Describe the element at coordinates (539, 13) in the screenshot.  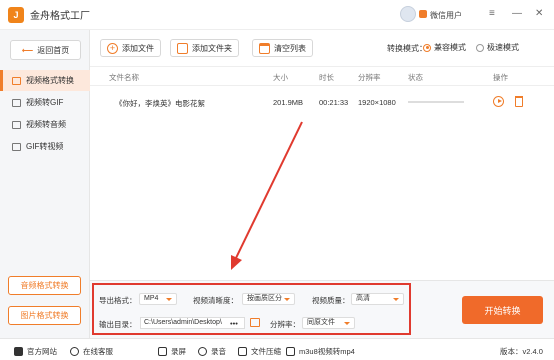
I see `close-icon: ✕` at that location.